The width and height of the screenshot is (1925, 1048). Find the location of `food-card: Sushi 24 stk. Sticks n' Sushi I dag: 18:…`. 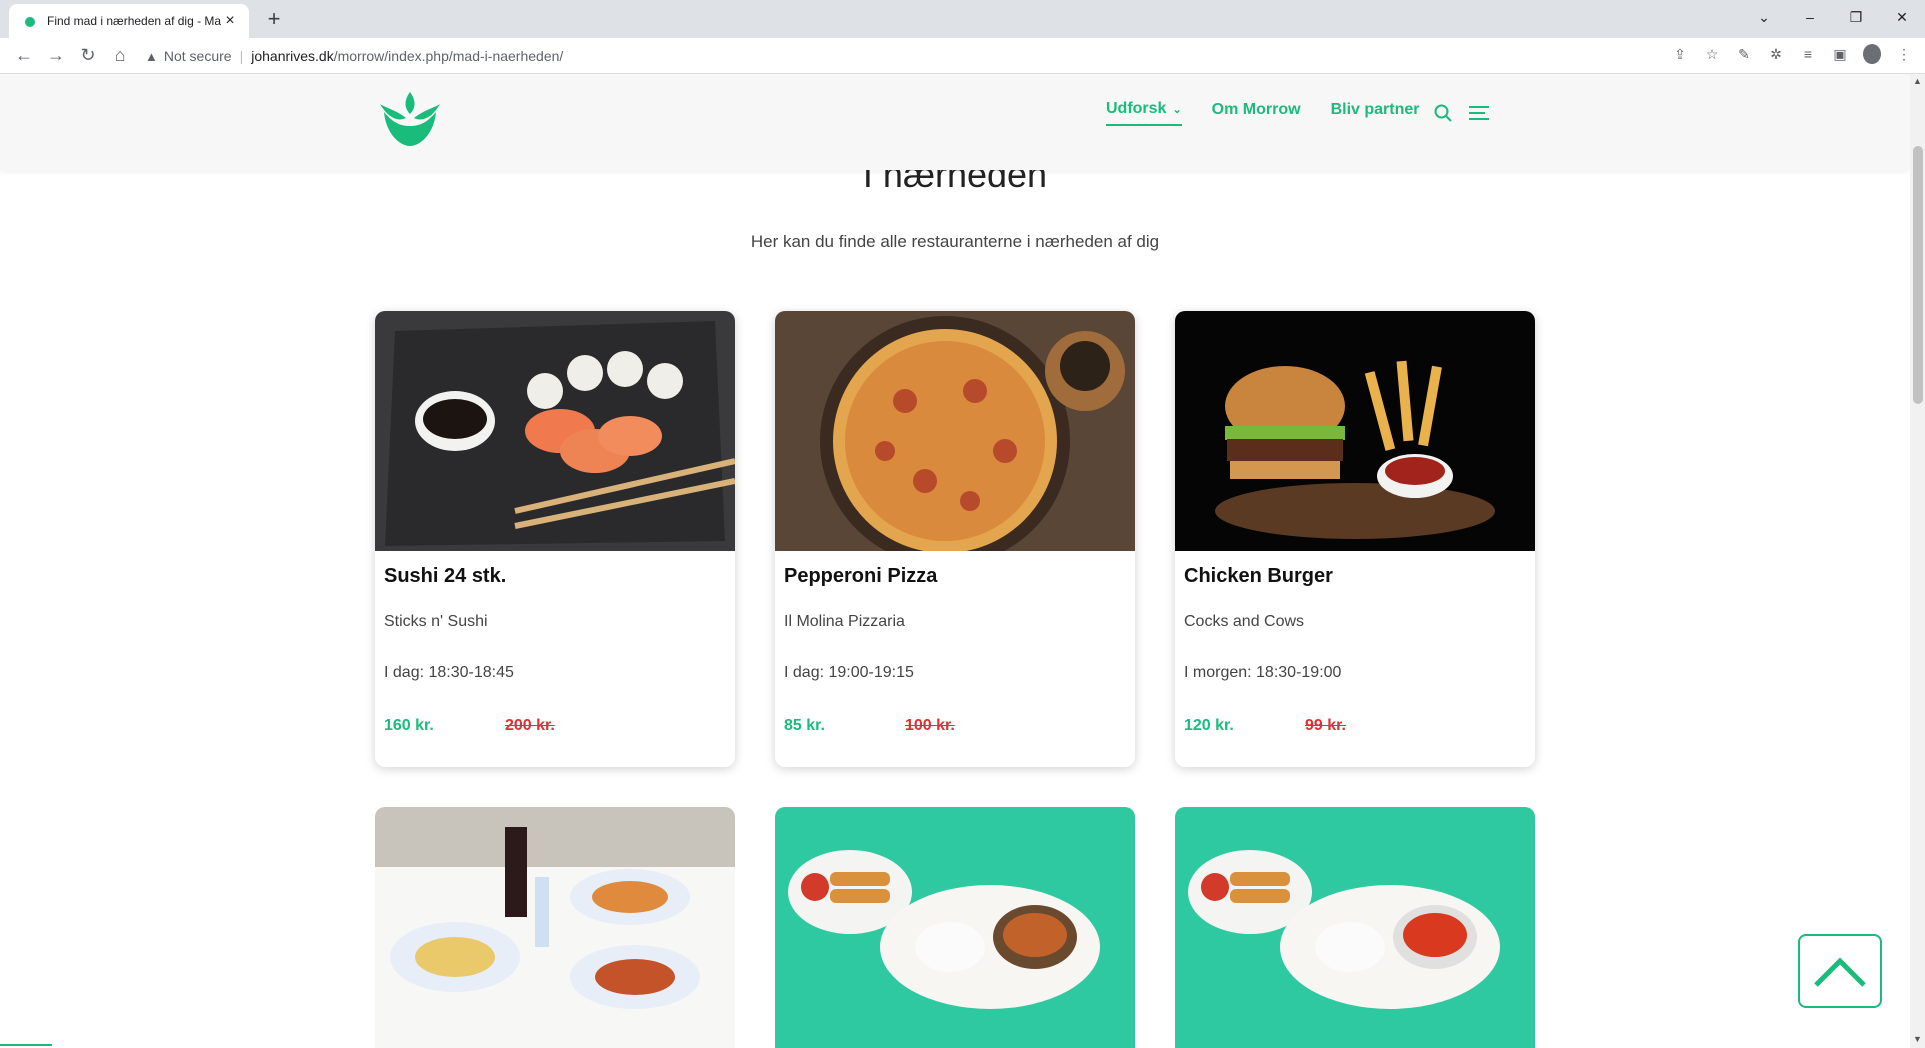

food-card: Sushi 24 stk. Sticks n' Sushi I dag: 18:… is located at coordinates (555, 539).